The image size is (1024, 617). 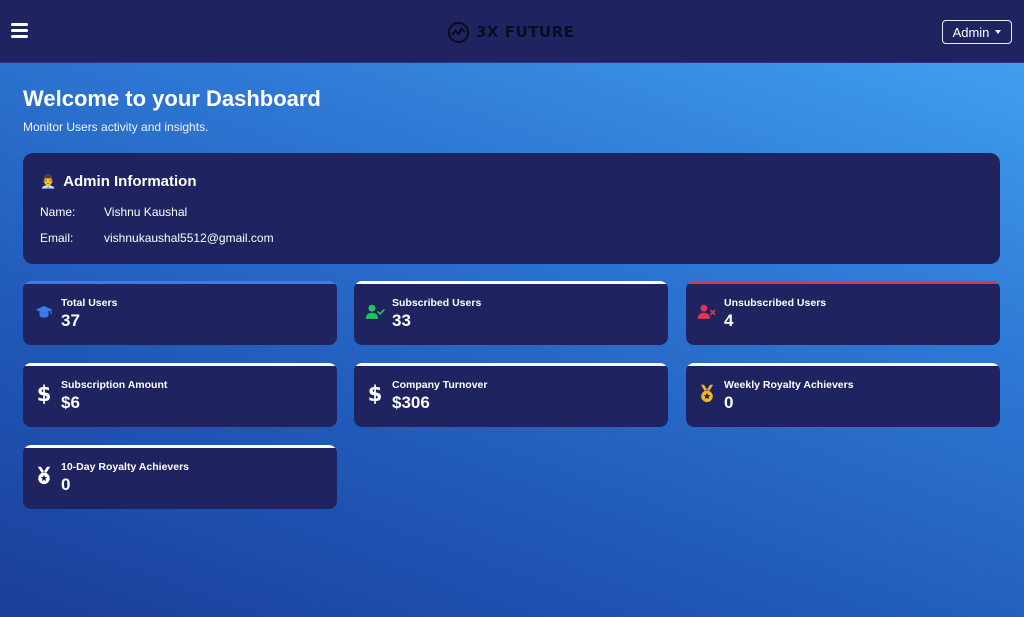 What do you see at coordinates (146, 212) in the screenshot?
I see `name-value: Vishnu Kaushal` at bounding box center [146, 212].